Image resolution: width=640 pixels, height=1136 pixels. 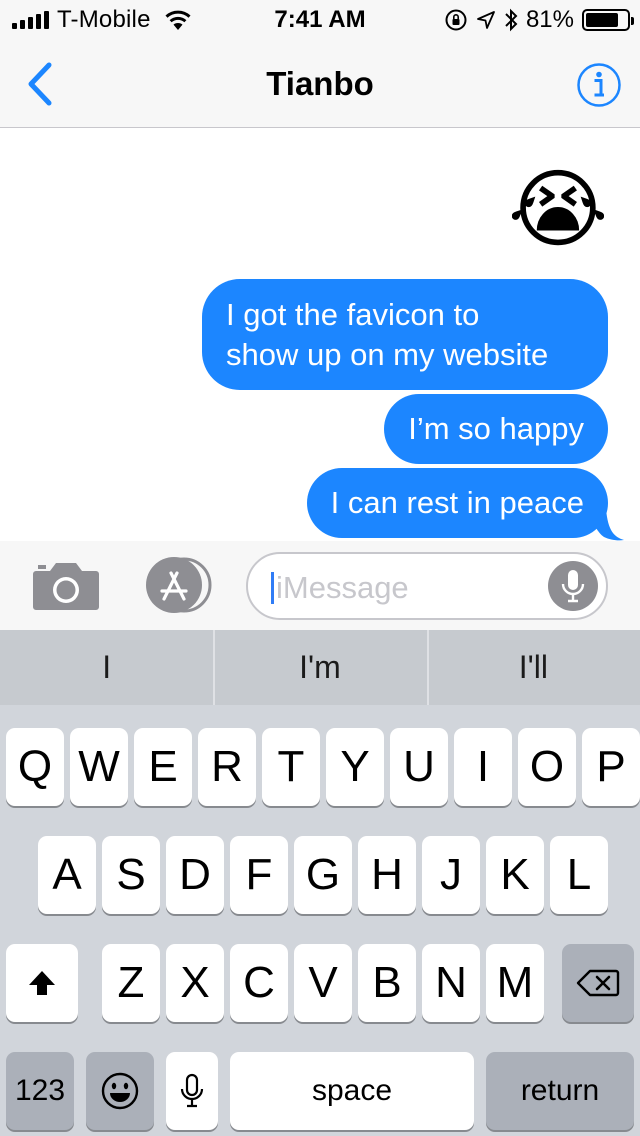 I want to click on key-i: I, so click(x=483, y=767).